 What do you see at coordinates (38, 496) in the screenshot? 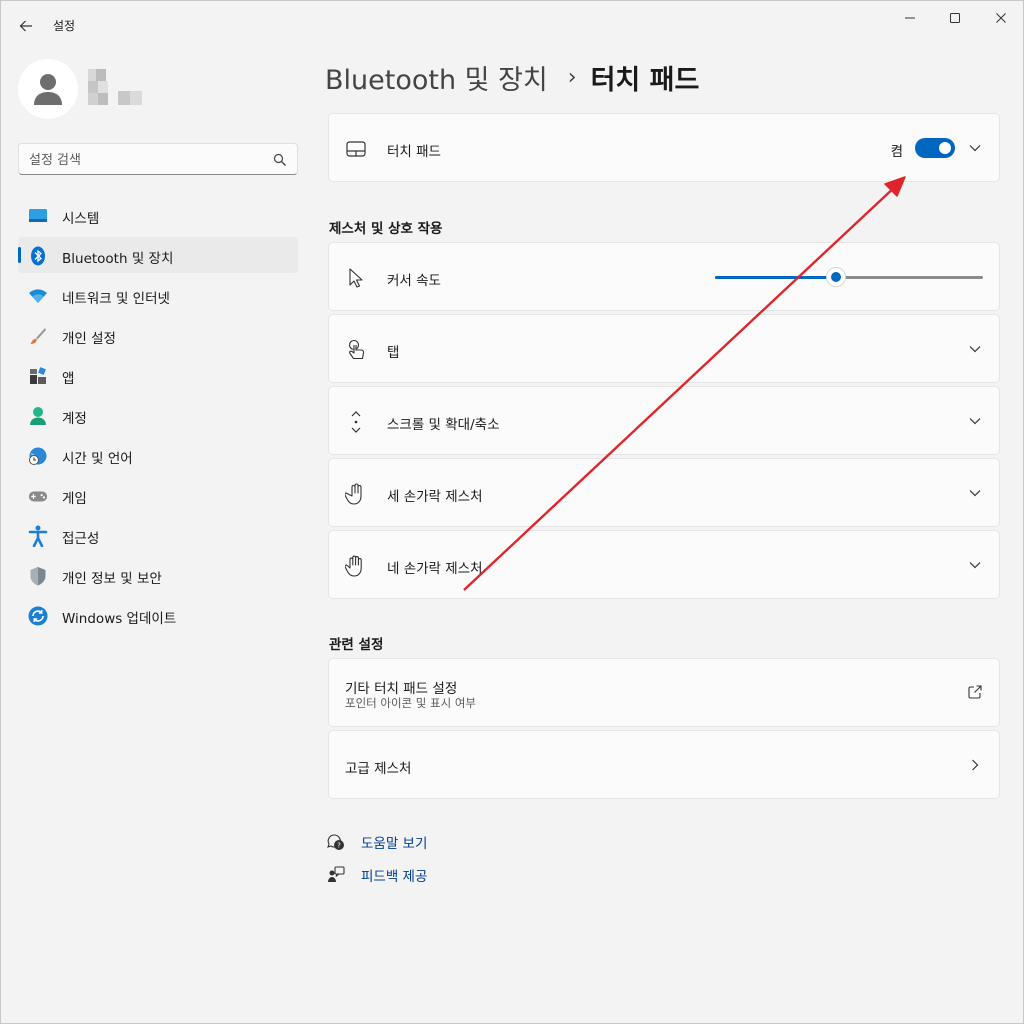
I see `gamepad-icon` at bounding box center [38, 496].